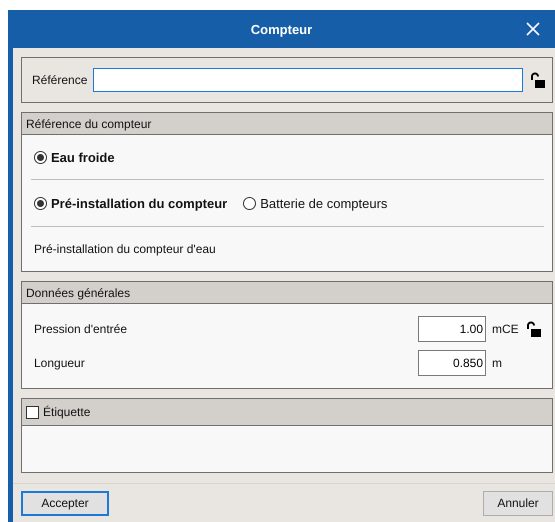 This screenshot has height=522, width=555. Describe the element at coordinates (65, 503) in the screenshot. I see `accept-button: Accepter` at that location.